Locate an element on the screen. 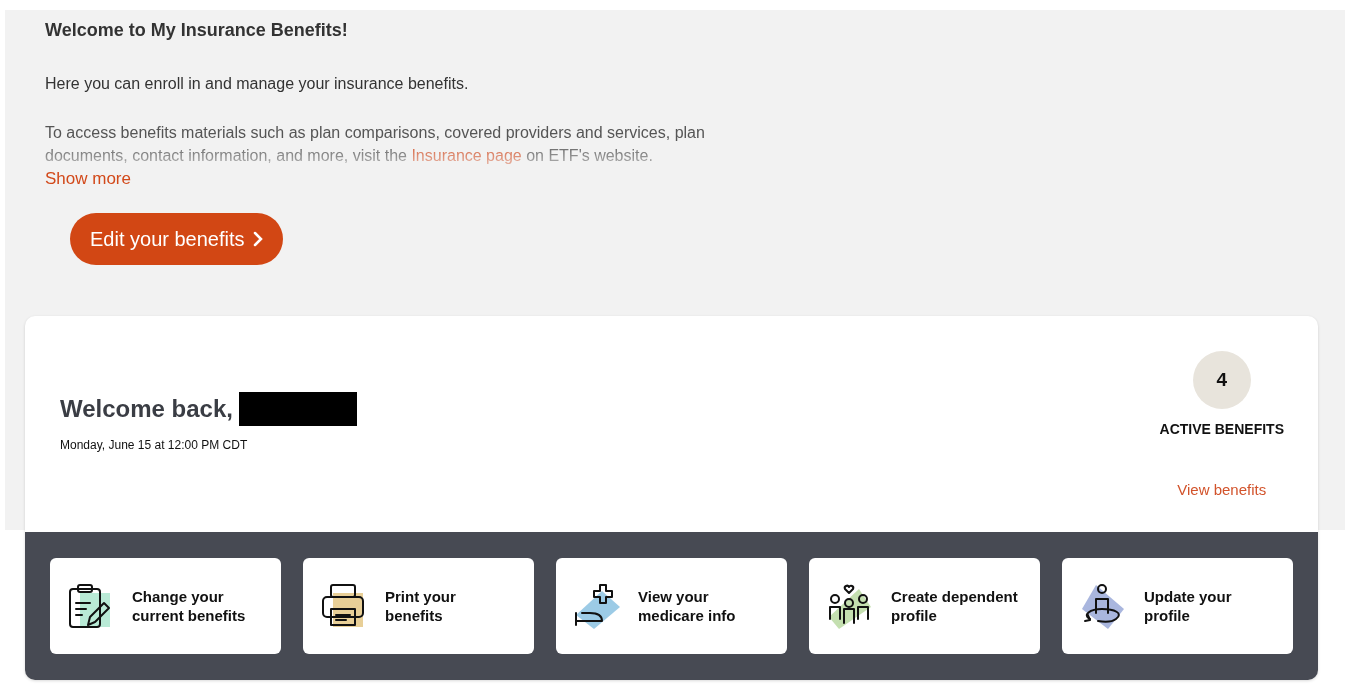 The width and height of the screenshot is (1362, 694). shortcut-tile: Change your current benefits is located at coordinates (165, 606).